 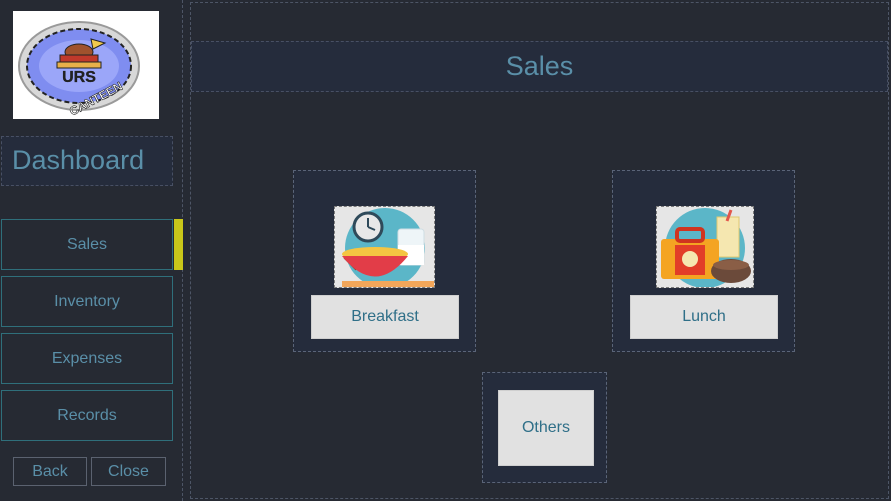 What do you see at coordinates (704, 317) in the screenshot?
I see `lunch-button: Lunch` at bounding box center [704, 317].